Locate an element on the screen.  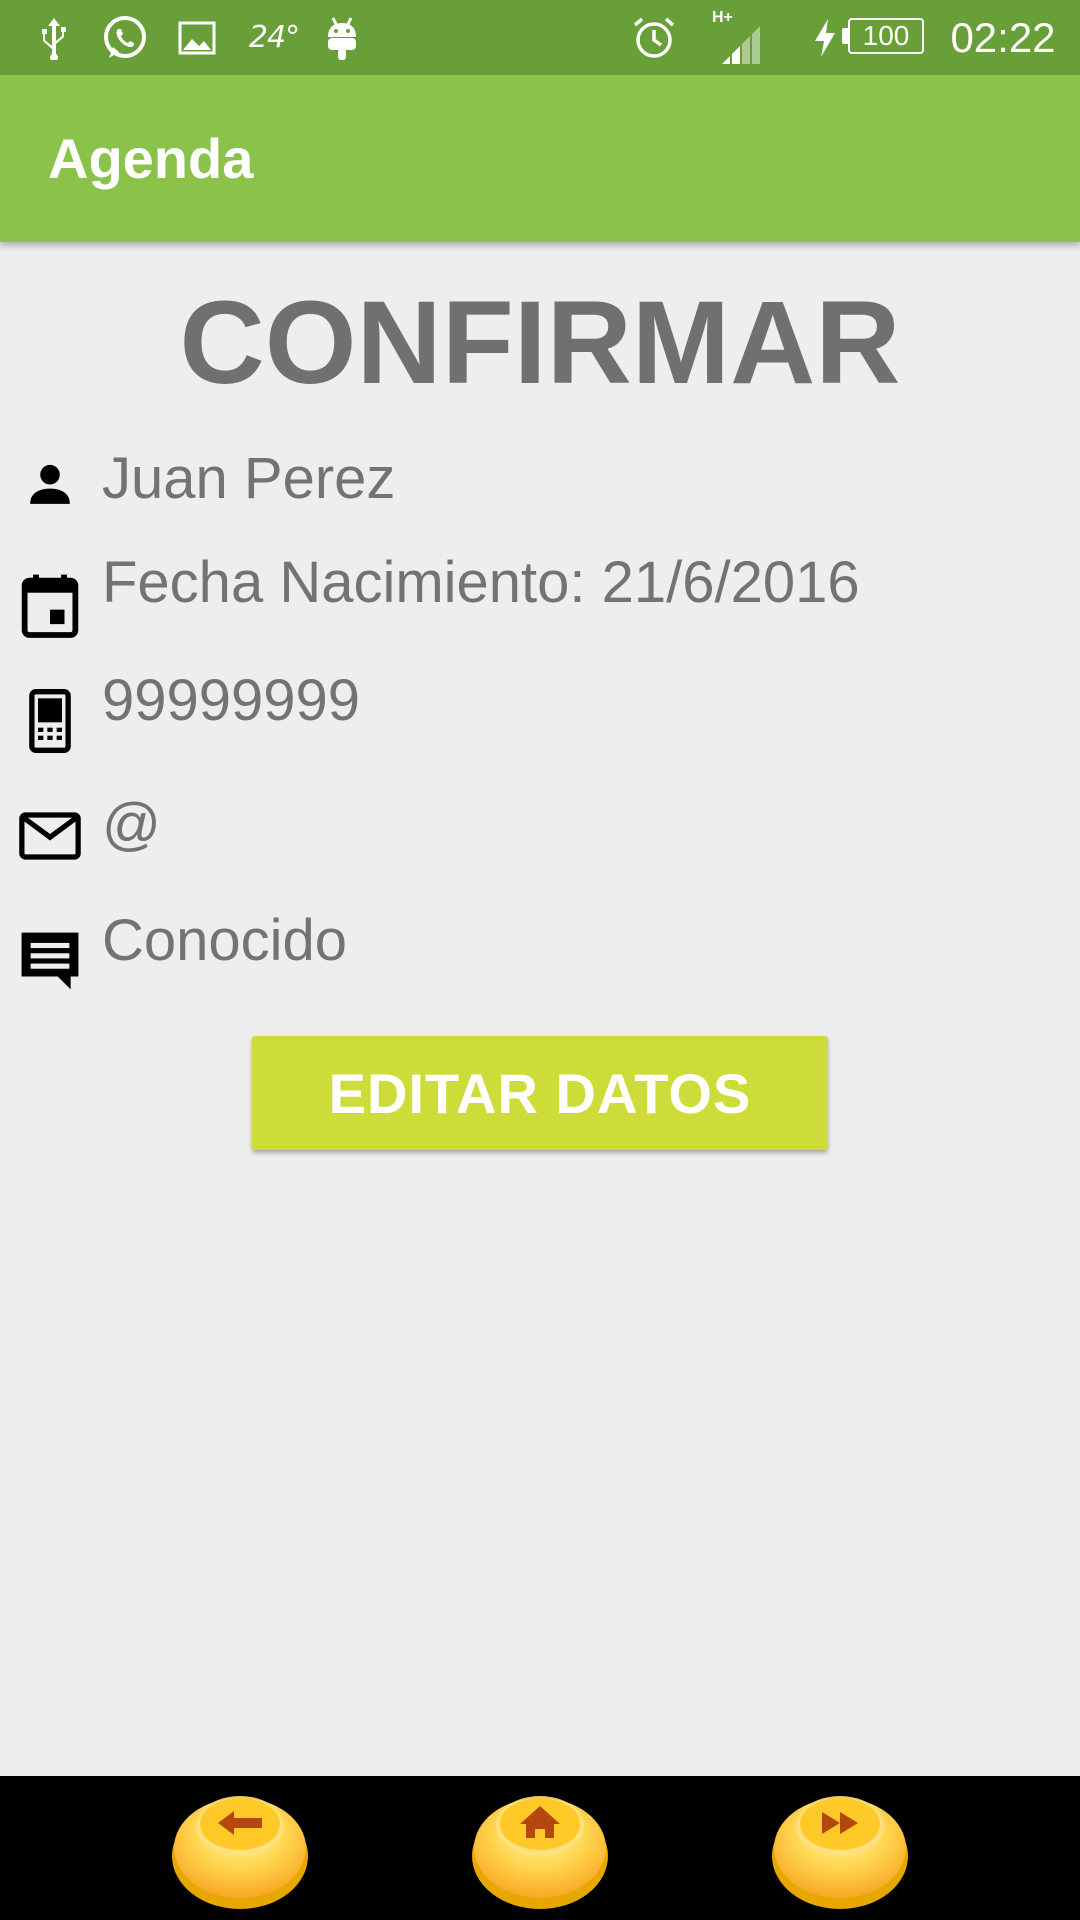
person-icon is located at coordinates (50, 484).